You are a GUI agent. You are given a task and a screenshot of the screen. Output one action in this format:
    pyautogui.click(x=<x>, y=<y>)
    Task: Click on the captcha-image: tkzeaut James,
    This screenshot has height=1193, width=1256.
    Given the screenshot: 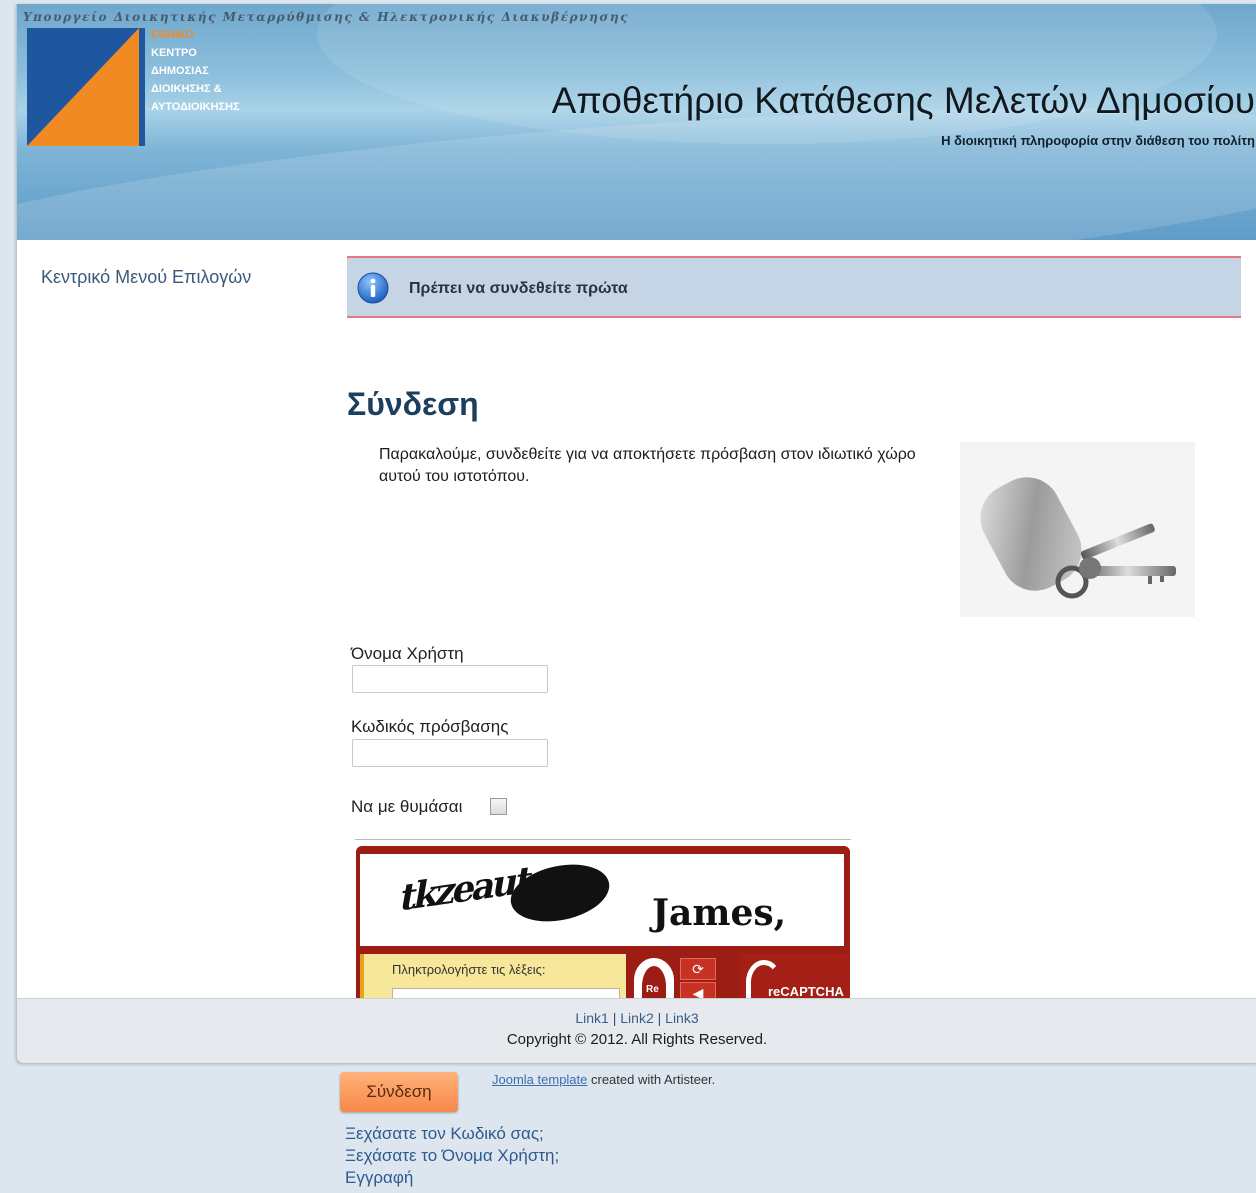 What is the action you would take?
    pyautogui.click(x=602, y=900)
    